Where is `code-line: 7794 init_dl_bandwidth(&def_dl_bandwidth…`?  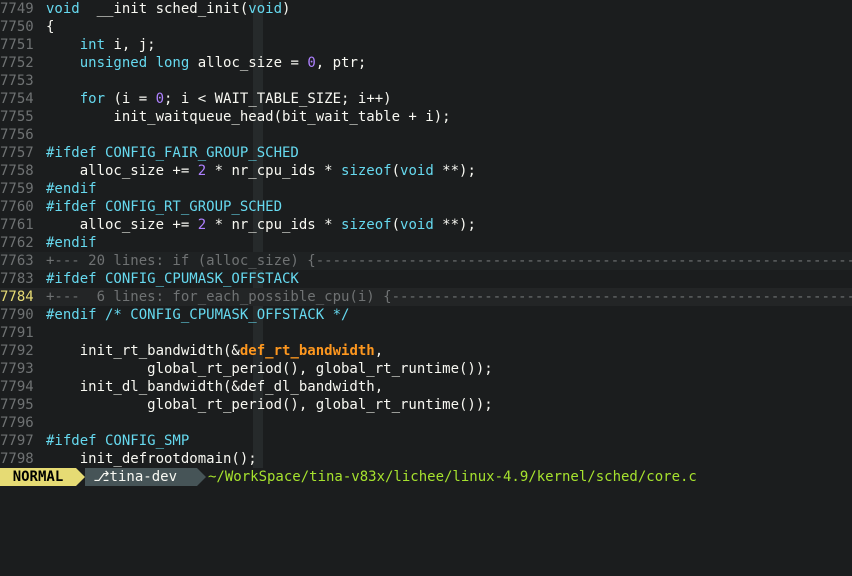 code-line: 7794 init_dl_bandwidth(&def_dl_bandwidth… is located at coordinates (426, 387).